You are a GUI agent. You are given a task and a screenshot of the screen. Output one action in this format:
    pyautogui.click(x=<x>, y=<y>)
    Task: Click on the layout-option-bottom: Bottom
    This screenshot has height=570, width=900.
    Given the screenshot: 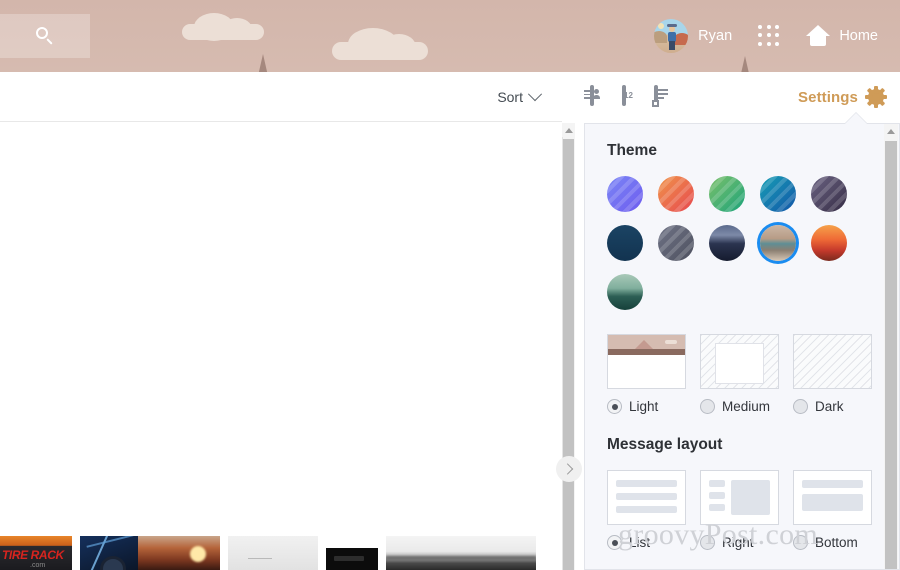 What is the action you would take?
    pyautogui.click(x=832, y=510)
    